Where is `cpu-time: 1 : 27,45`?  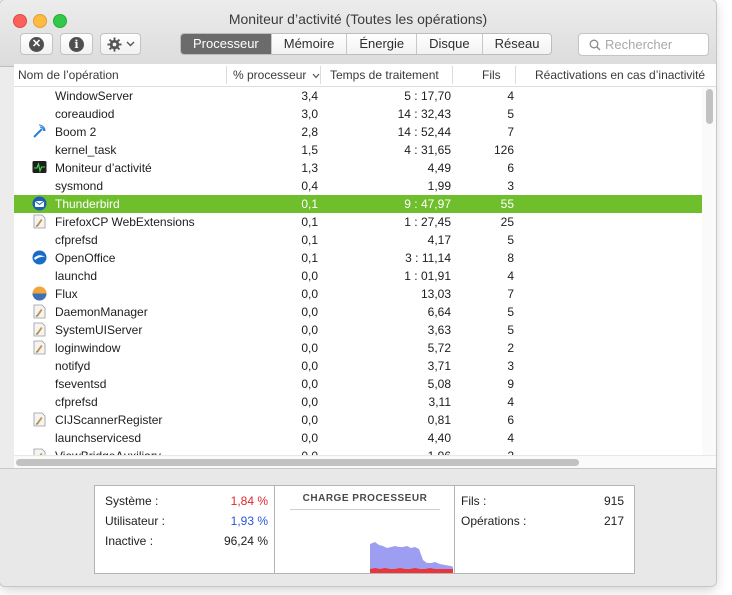
cpu-time: 1 : 27,45 is located at coordinates (427, 222).